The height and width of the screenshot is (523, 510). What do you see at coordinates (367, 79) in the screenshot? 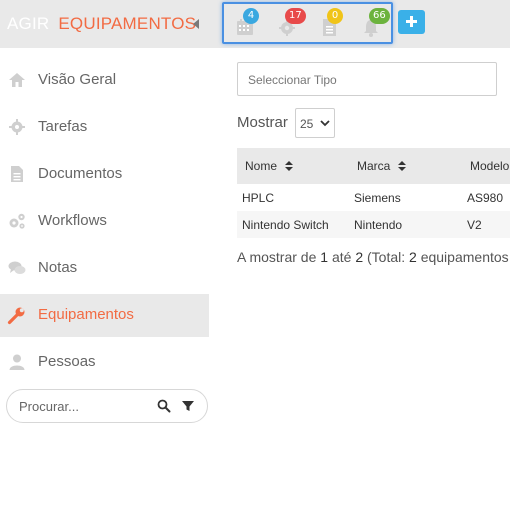
I see `type-select: Seleccionar Tipo` at bounding box center [367, 79].